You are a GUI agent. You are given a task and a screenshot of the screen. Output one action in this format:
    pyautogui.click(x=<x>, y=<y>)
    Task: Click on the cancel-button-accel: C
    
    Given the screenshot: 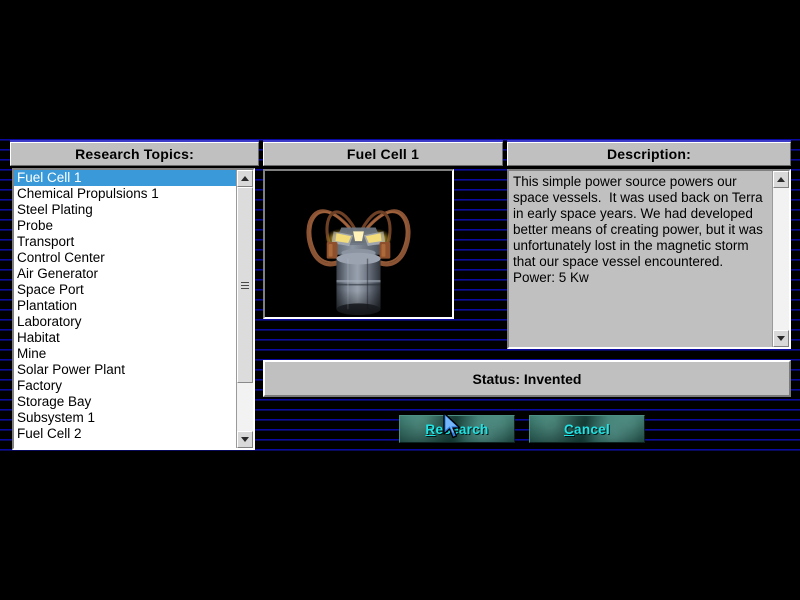 What is the action you would take?
    pyautogui.click(x=569, y=429)
    